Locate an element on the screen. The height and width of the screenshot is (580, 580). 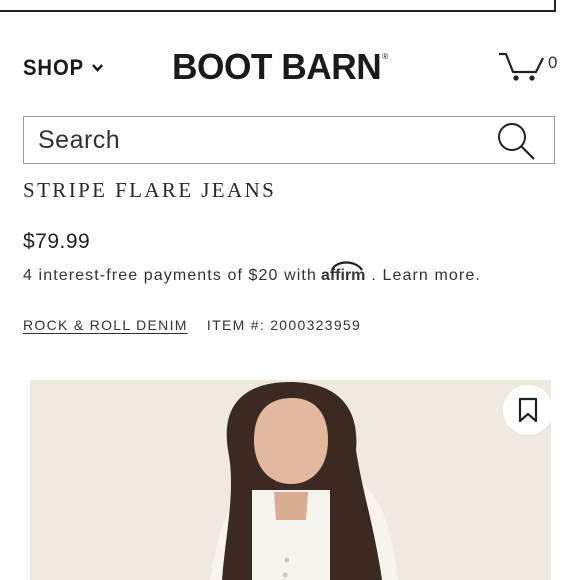
shop-menu-button: SHOP is located at coordinates (63, 68).